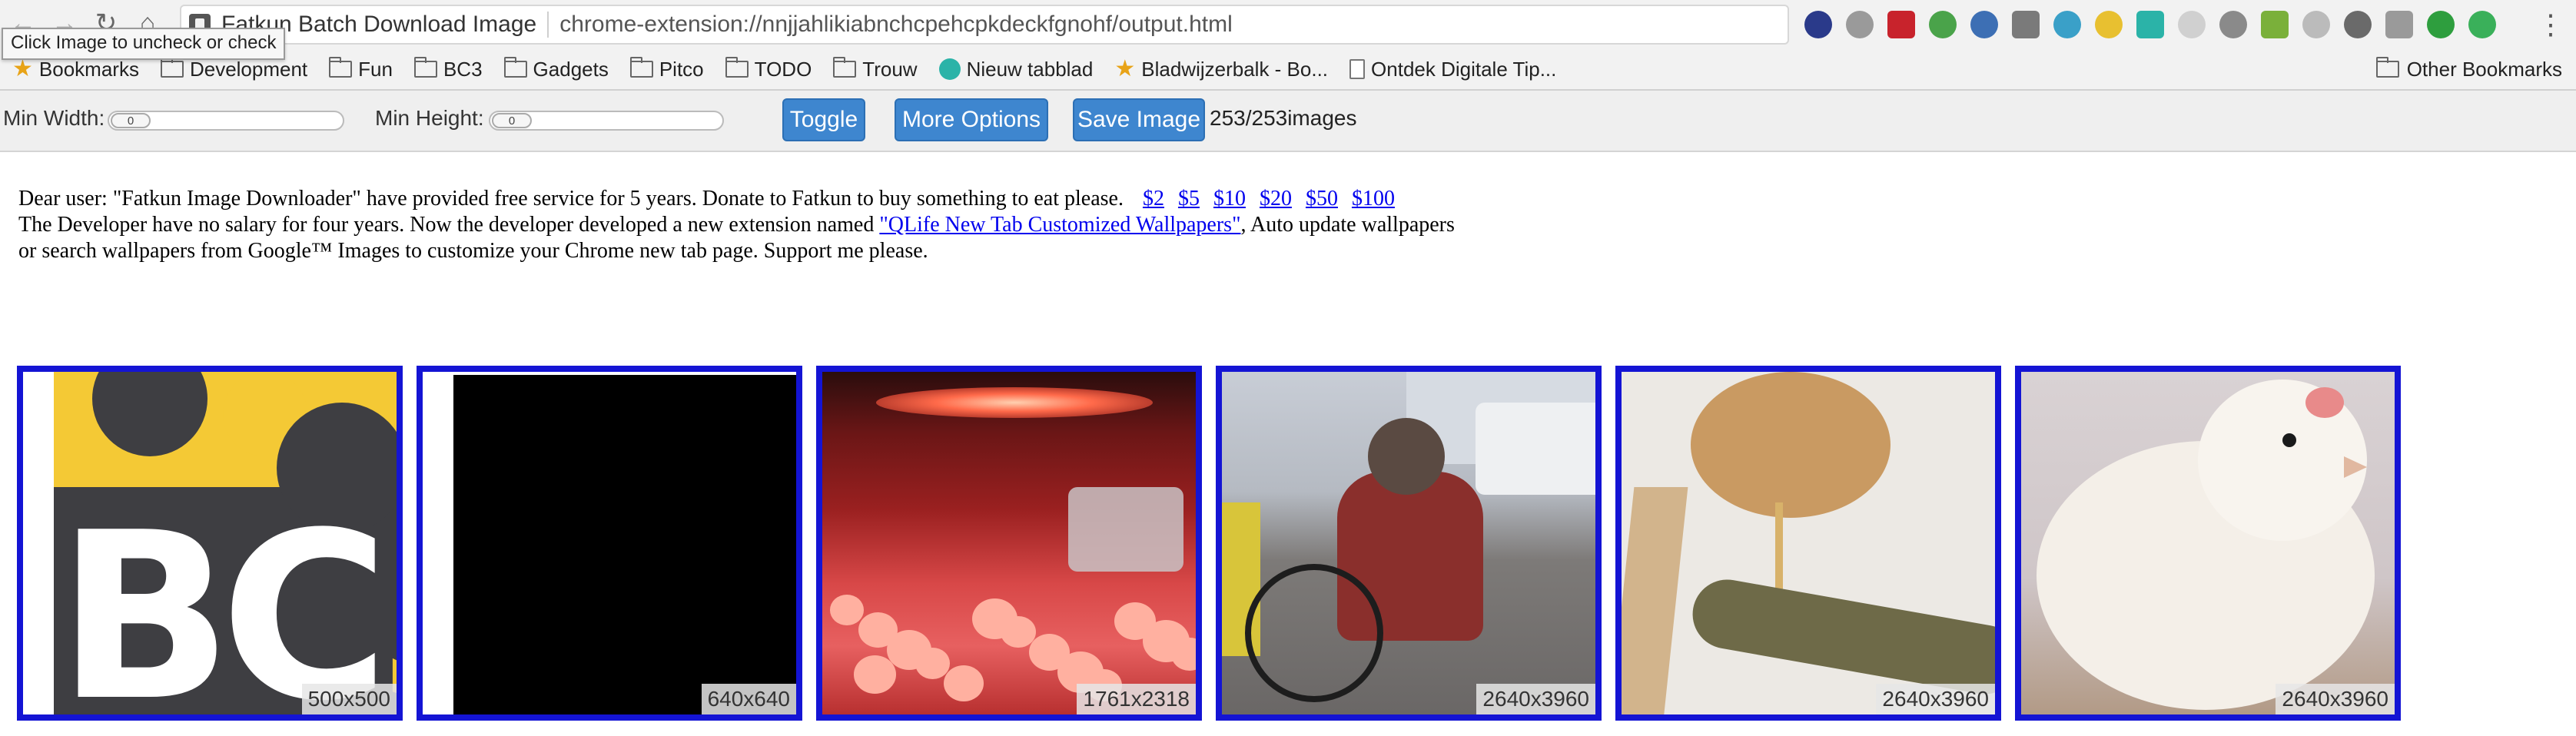 This screenshot has height=736, width=2576. I want to click on ext-print-icon, so click(2275, 24).